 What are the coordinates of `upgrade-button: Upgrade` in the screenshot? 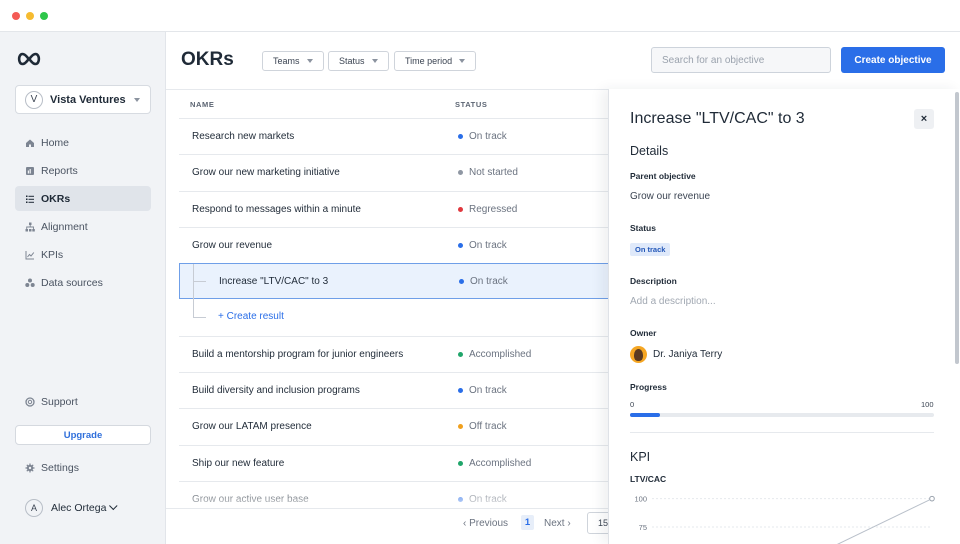 It's located at (83, 435).